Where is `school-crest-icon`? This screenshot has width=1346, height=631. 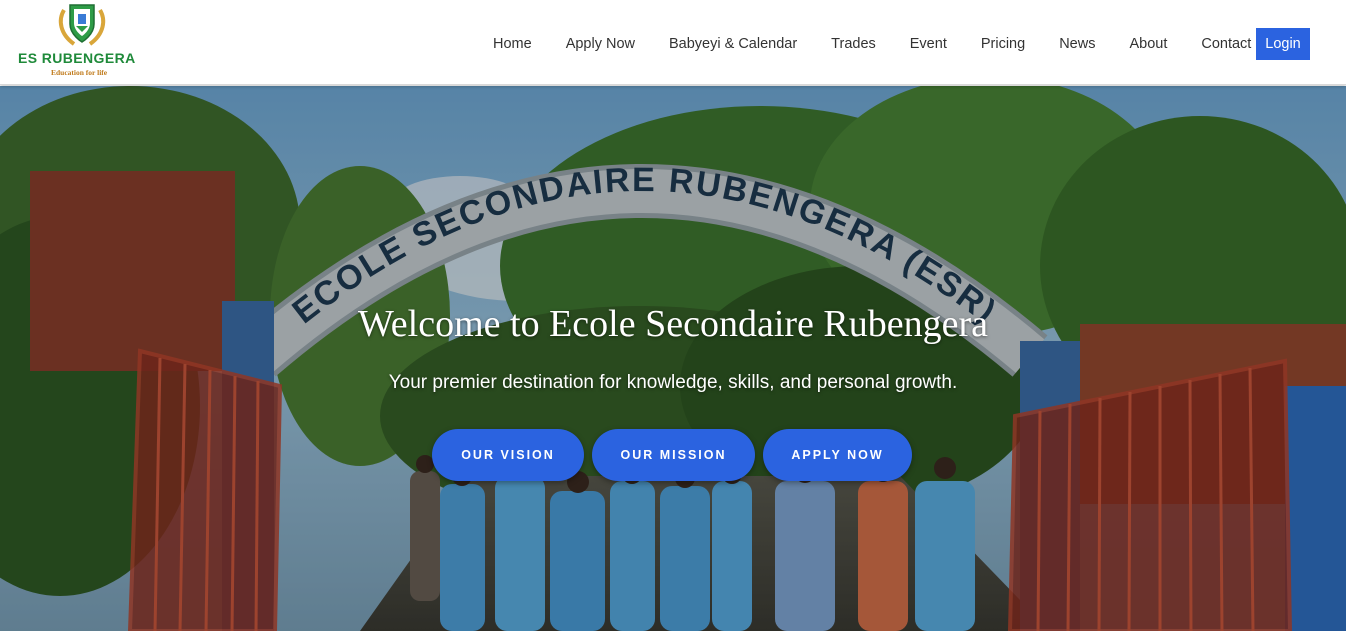 school-crest-icon is located at coordinates (82, 25).